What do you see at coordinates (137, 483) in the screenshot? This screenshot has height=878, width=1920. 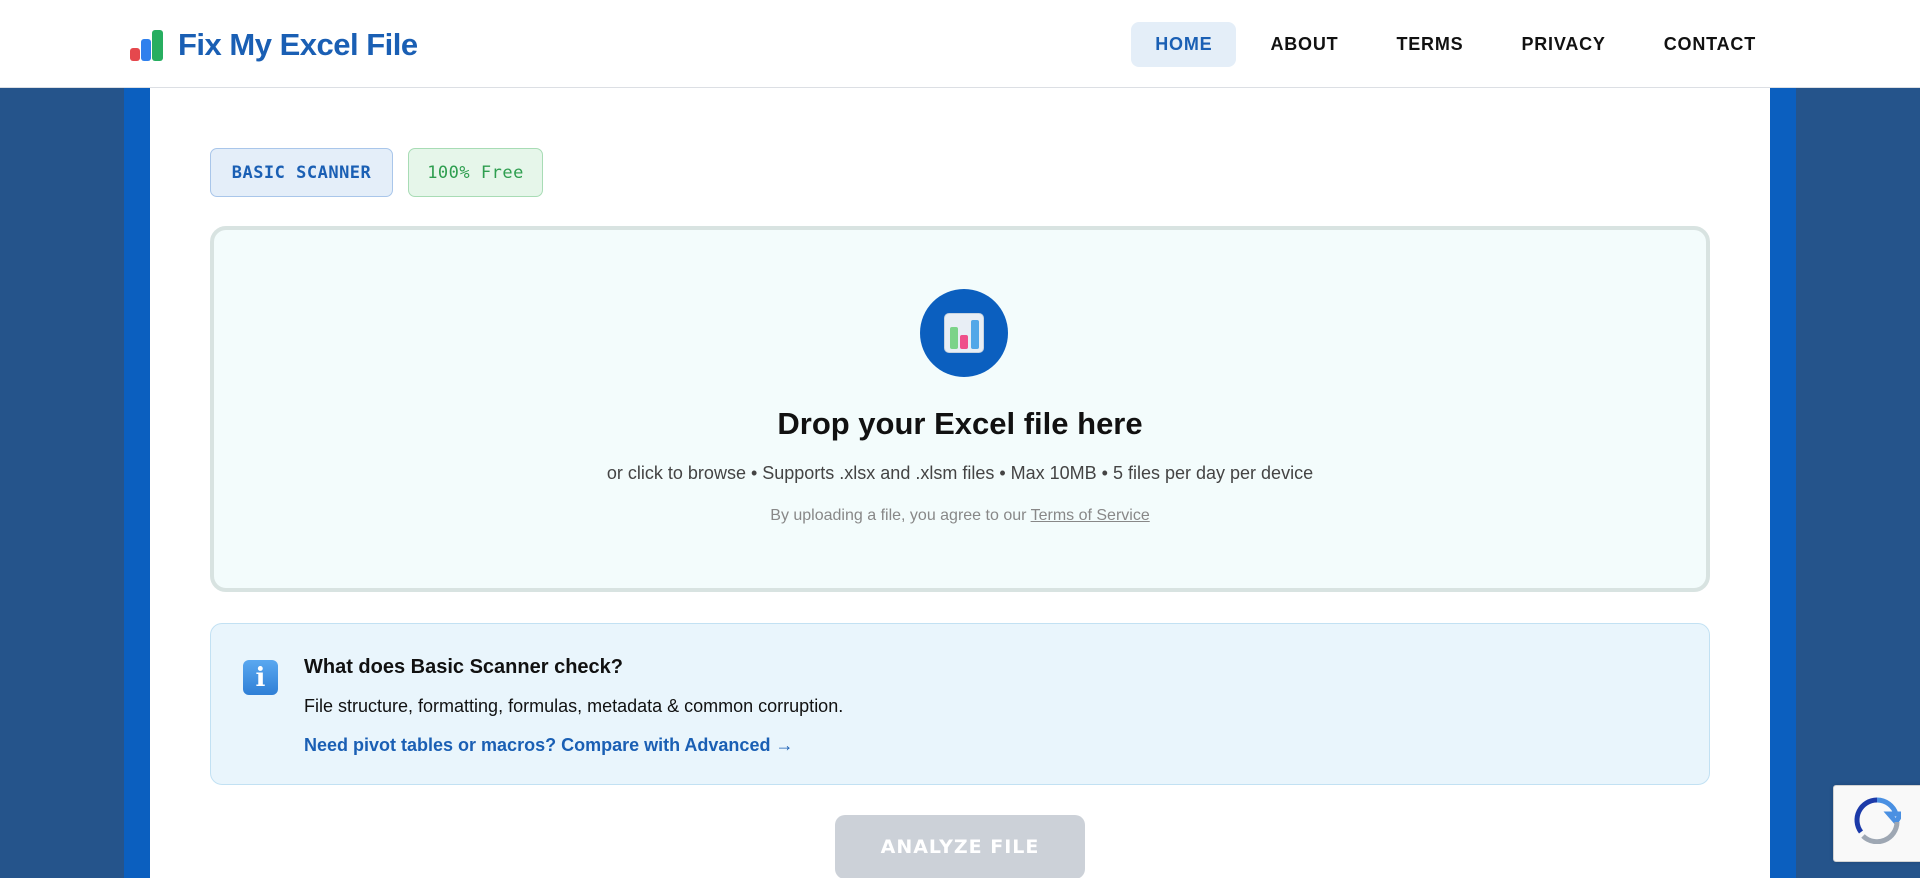 I see `frame-left` at bounding box center [137, 483].